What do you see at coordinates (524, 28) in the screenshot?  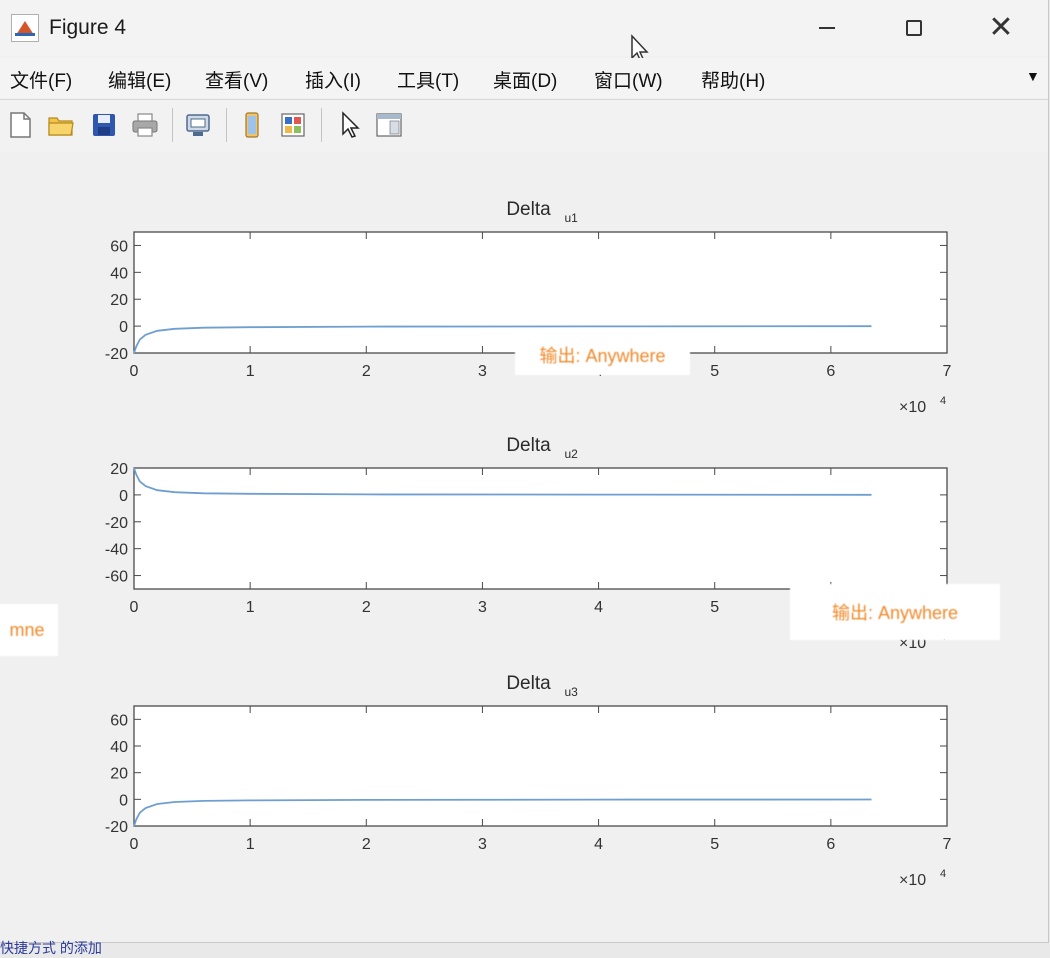 I see `title-bar: Figure 4 ✕` at bounding box center [524, 28].